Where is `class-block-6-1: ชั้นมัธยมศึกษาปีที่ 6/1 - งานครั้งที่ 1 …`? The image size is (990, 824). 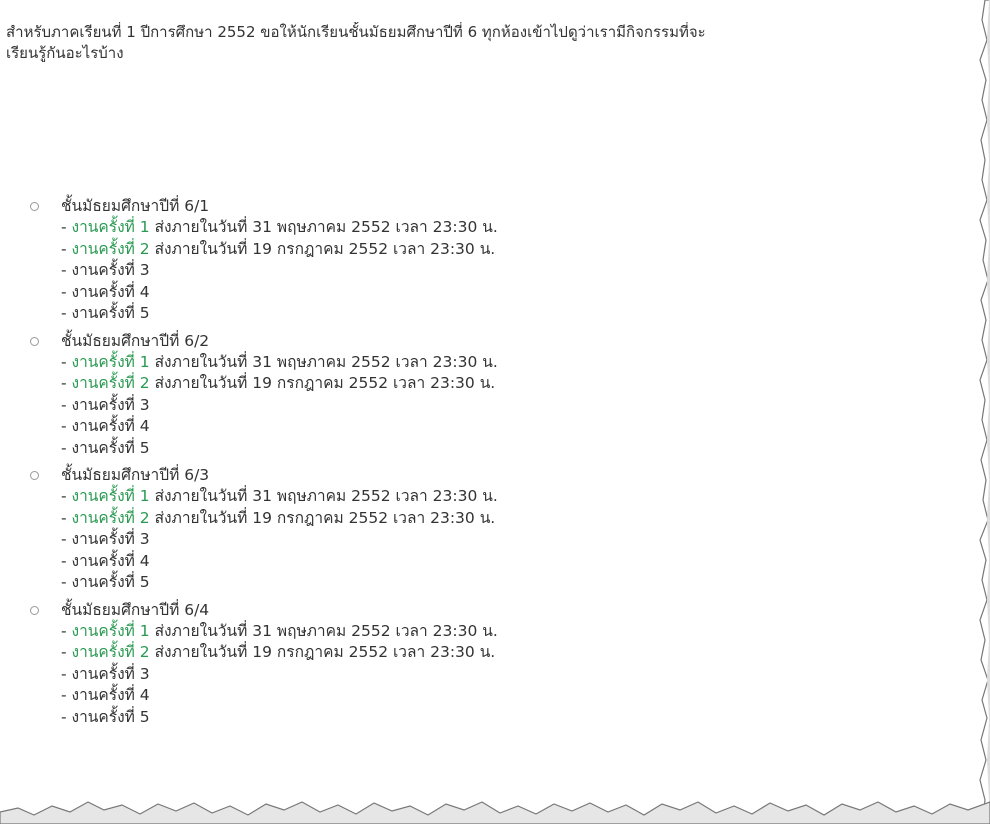 class-block-6-1: ชั้นมัธยมศึกษาปีที่ 6/1 - งานครั้งที่ 1 … is located at coordinates (500, 260).